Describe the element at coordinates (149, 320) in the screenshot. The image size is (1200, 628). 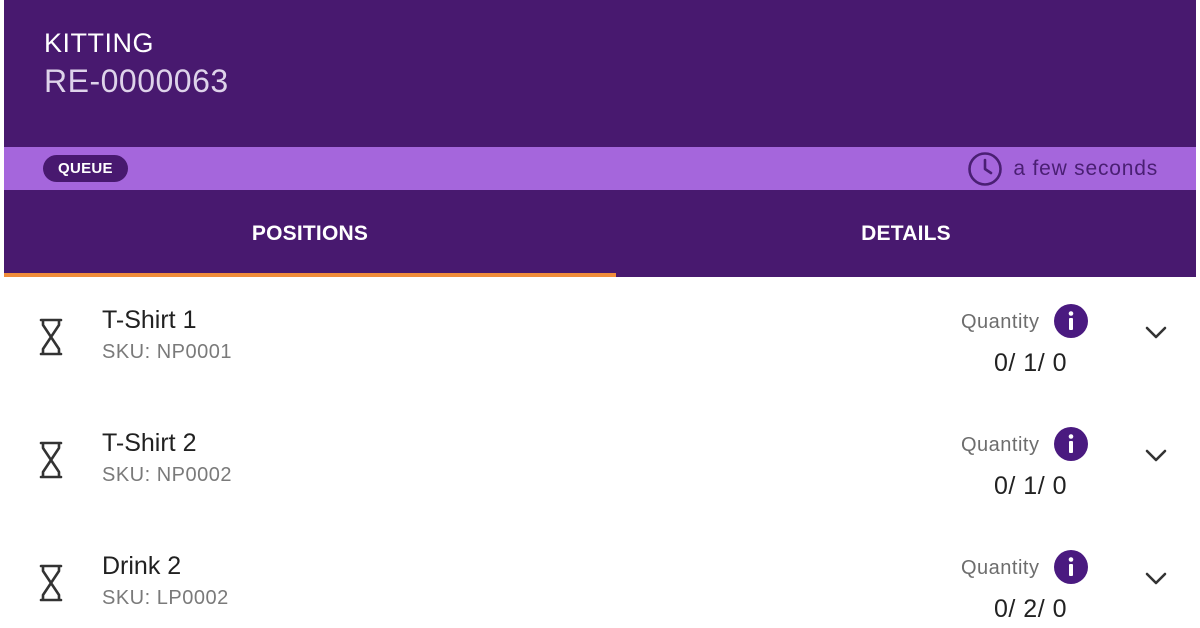
I see `item-name: T-Shirt 1` at that location.